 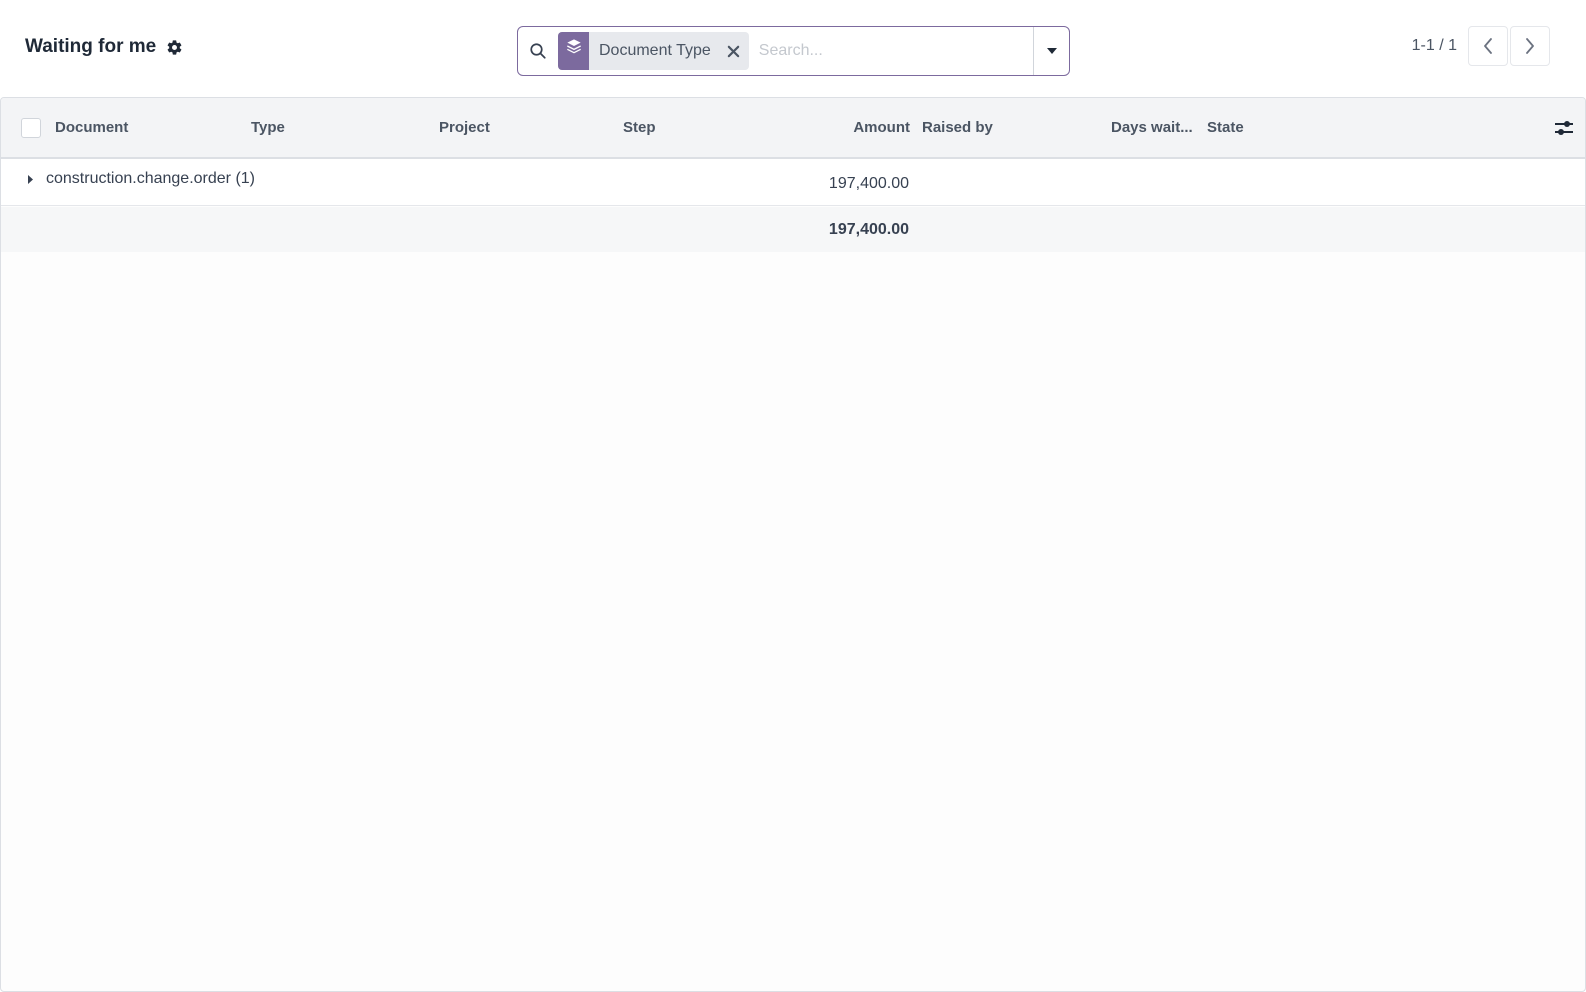 I want to click on pager-next-button, so click(x=1530, y=46).